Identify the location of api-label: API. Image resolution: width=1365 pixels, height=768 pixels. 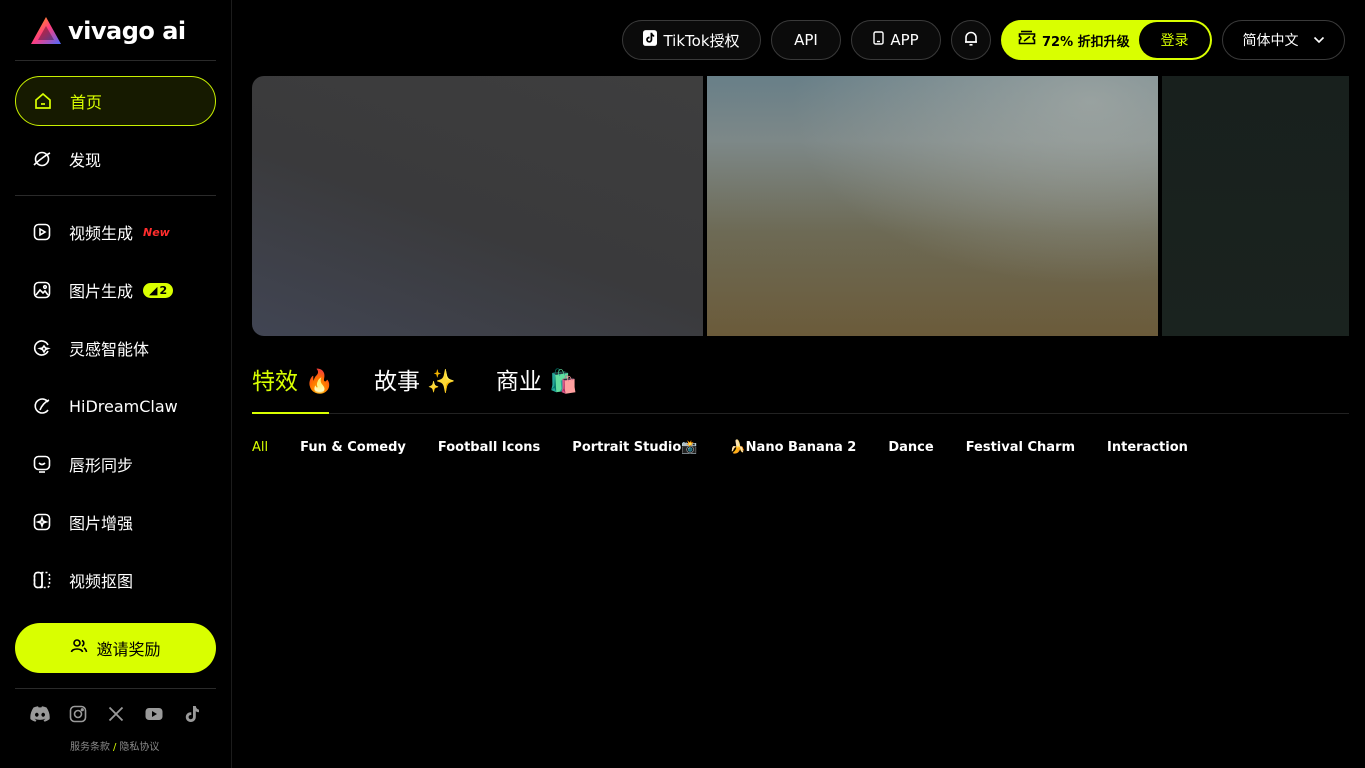
(806, 40).